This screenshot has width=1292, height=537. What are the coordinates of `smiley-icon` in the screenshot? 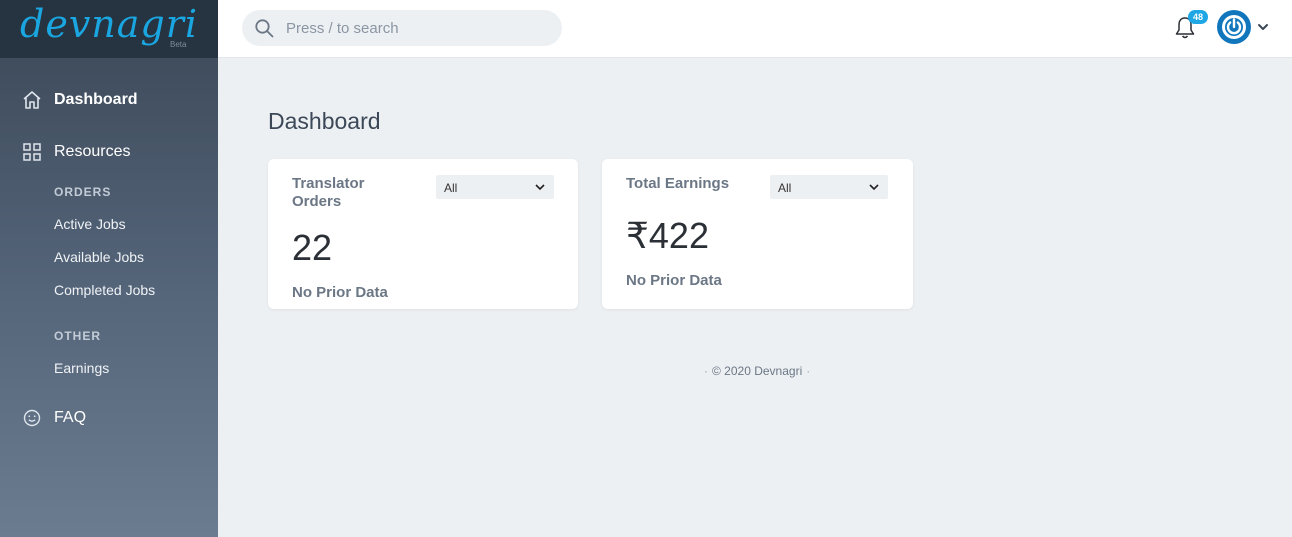 It's located at (32, 418).